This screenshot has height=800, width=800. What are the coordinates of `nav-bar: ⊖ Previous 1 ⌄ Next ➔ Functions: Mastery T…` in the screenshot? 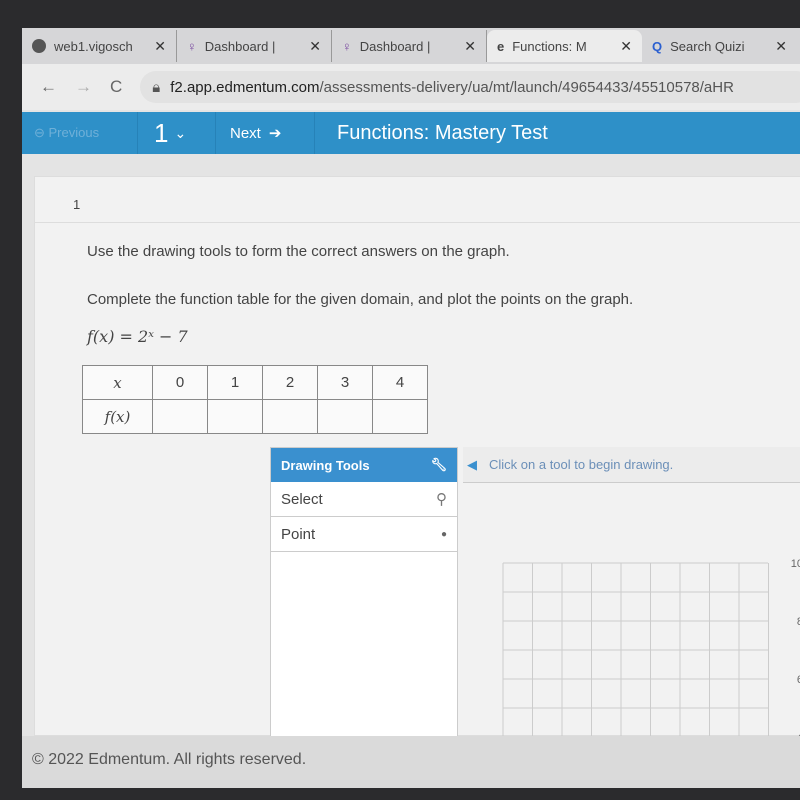 It's located at (411, 133).